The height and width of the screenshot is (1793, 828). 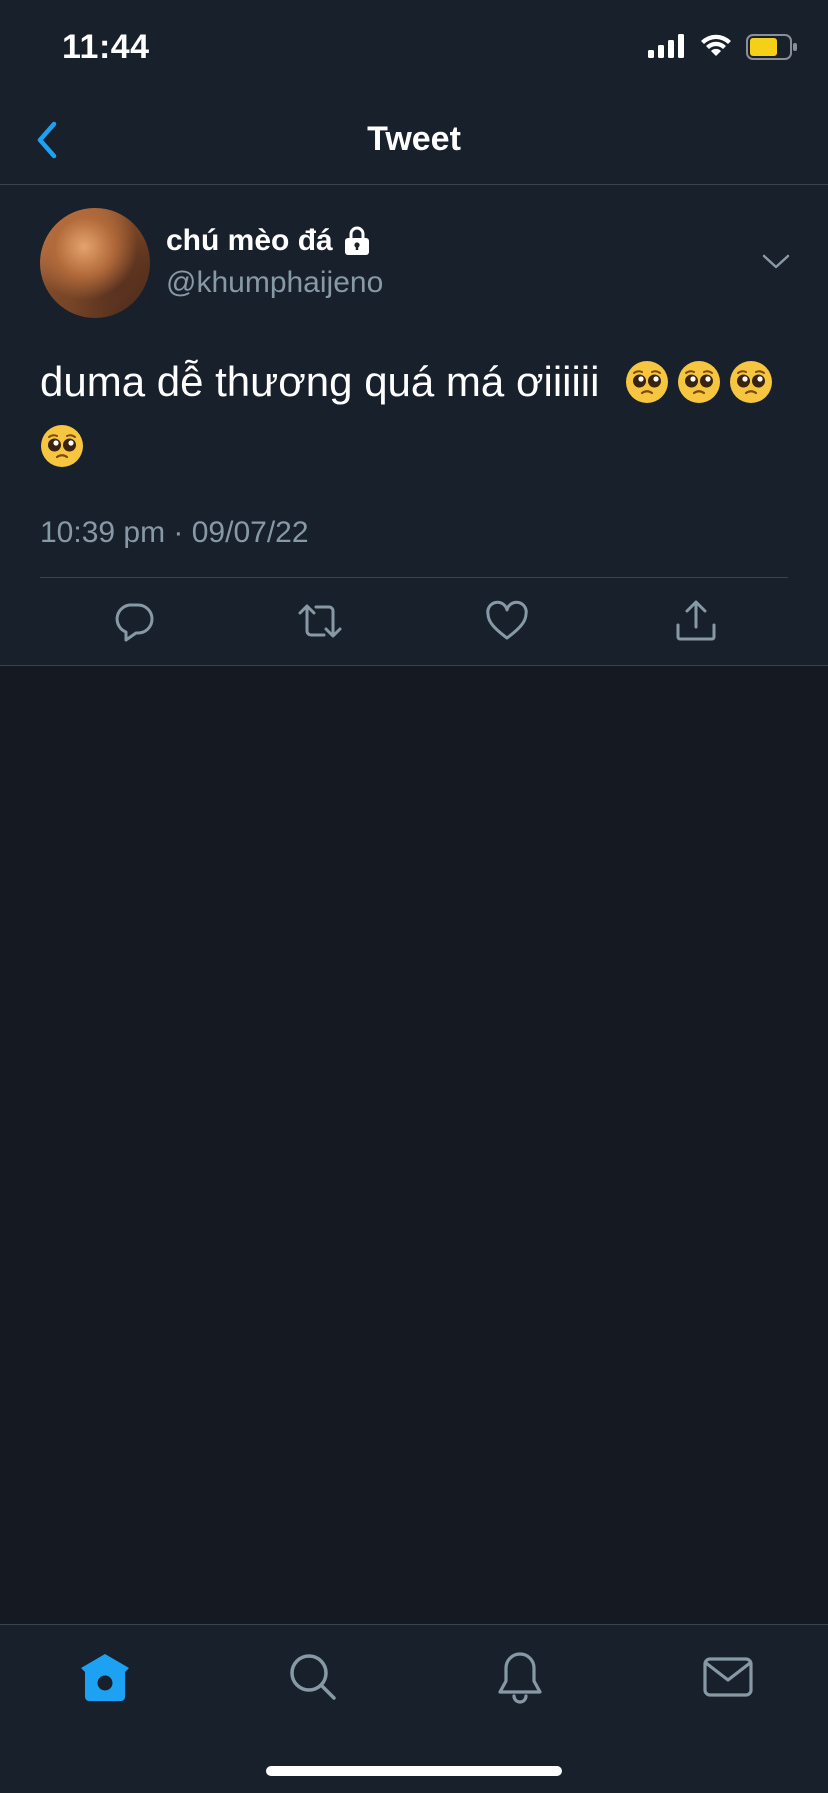 What do you see at coordinates (716, 45) in the screenshot?
I see `wifi-icon` at bounding box center [716, 45].